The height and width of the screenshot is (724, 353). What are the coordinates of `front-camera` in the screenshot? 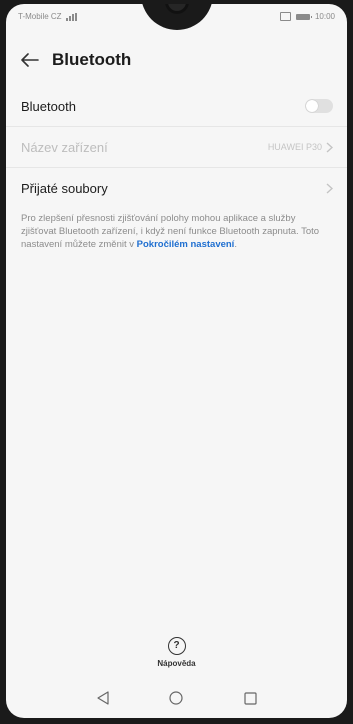 It's located at (176, 9).